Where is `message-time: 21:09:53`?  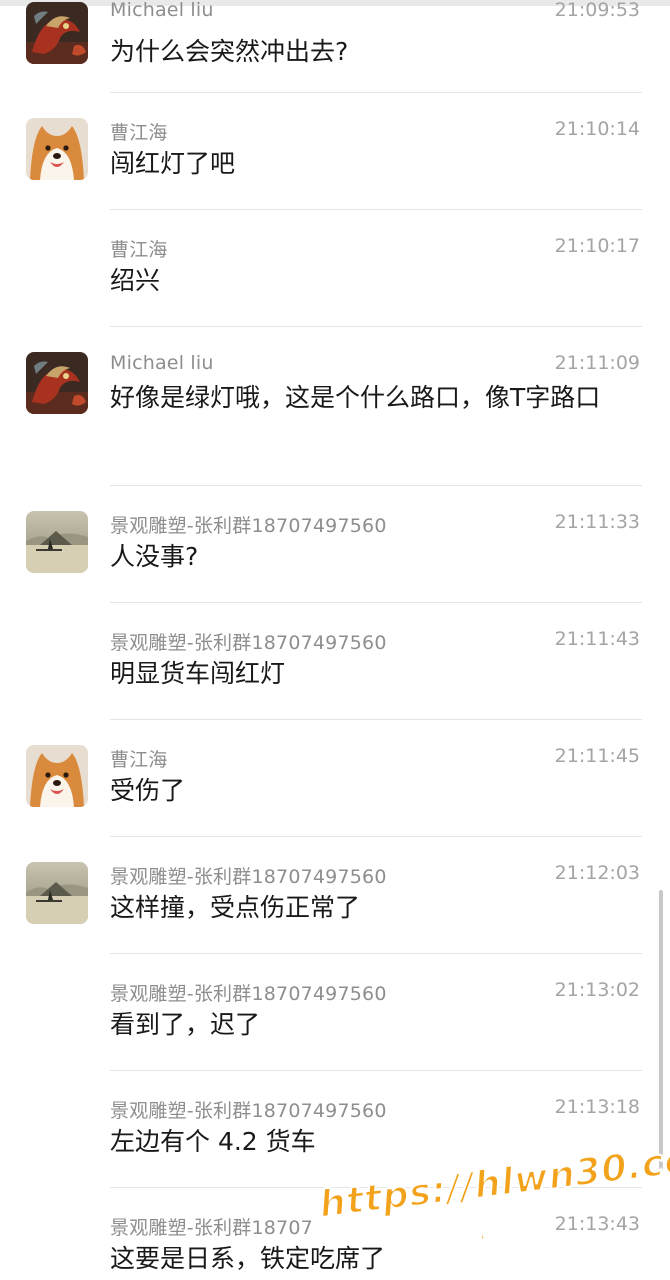
message-time: 21:09:53 is located at coordinates (597, 10).